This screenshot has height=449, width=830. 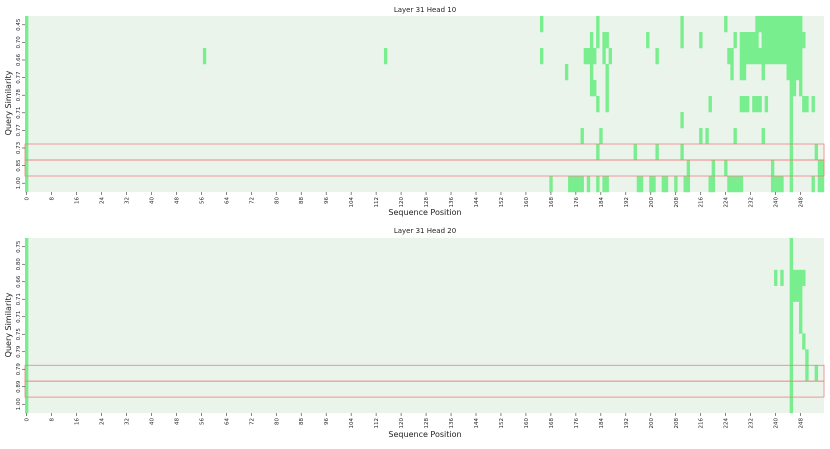 What do you see at coordinates (19, 351) in the screenshot?
I see `y-tick-label: 0.79` at bounding box center [19, 351].